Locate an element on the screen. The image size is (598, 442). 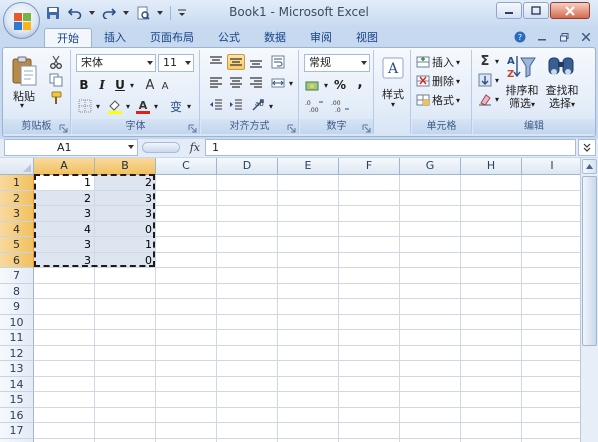
delete-cells-button: 删除 ▾ is located at coordinates (438, 81).